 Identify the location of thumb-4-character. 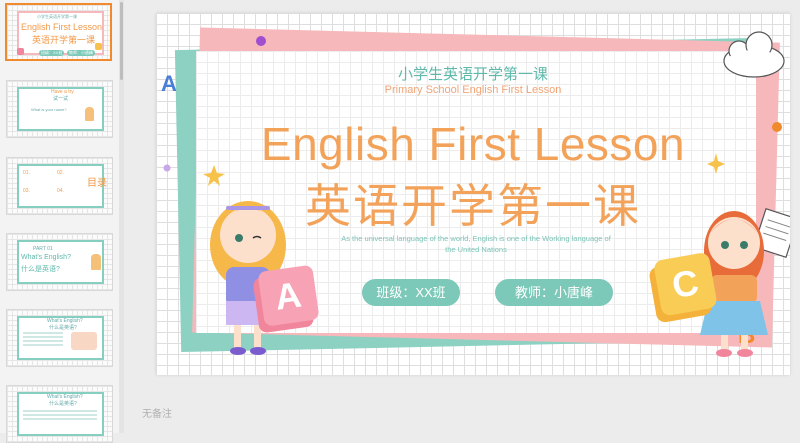
(96, 262).